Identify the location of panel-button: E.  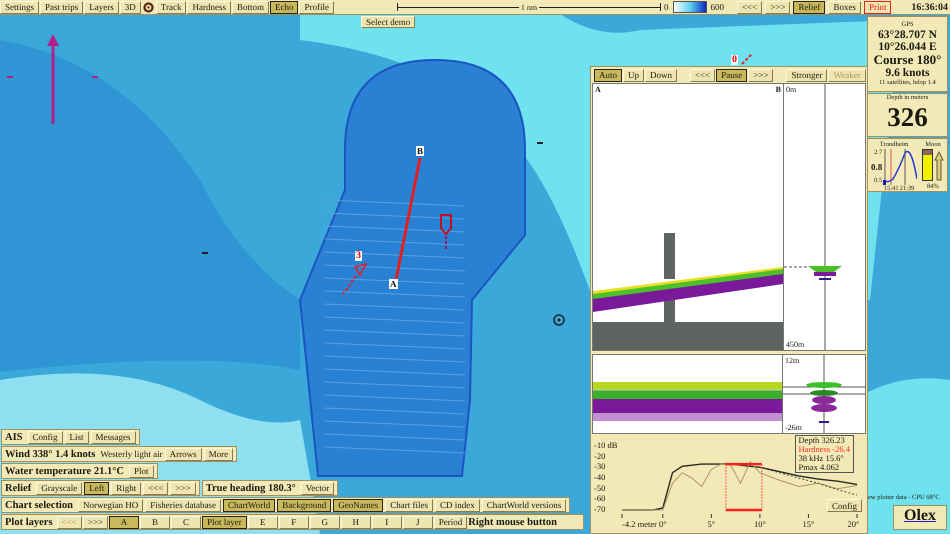
(263, 522).